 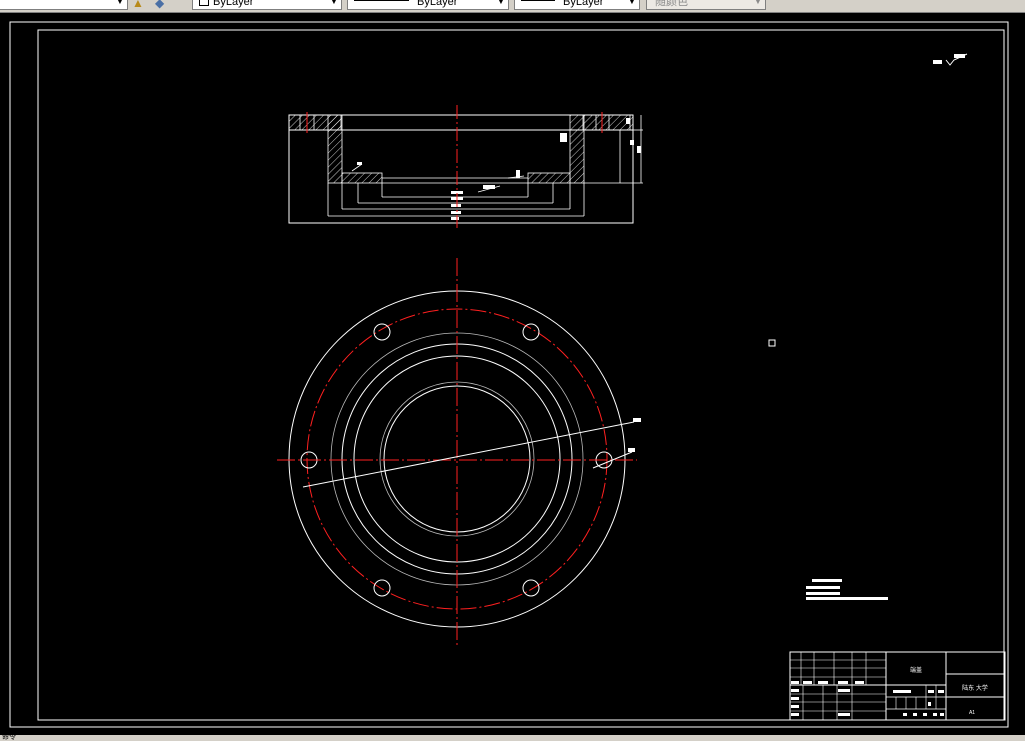 What do you see at coordinates (772, 343) in the screenshot?
I see `pickbox-cursor` at bounding box center [772, 343].